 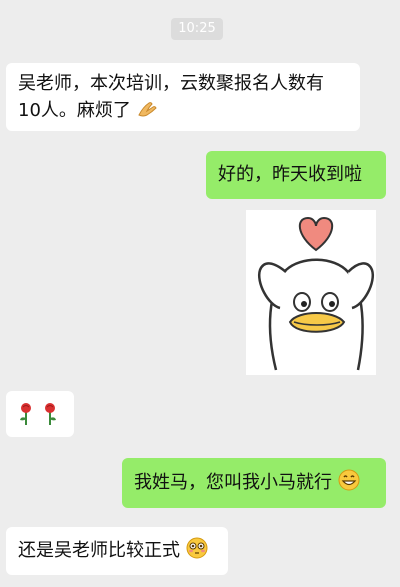 What do you see at coordinates (233, 482) in the screenshot?
I see `message-text: 我姓马，您叫我小马就行` at bounding box center [233, 482].